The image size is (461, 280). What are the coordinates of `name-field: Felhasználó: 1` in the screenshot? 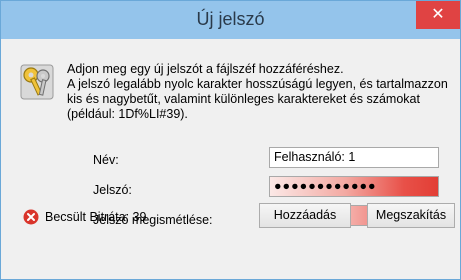 It's located at (354, 157).